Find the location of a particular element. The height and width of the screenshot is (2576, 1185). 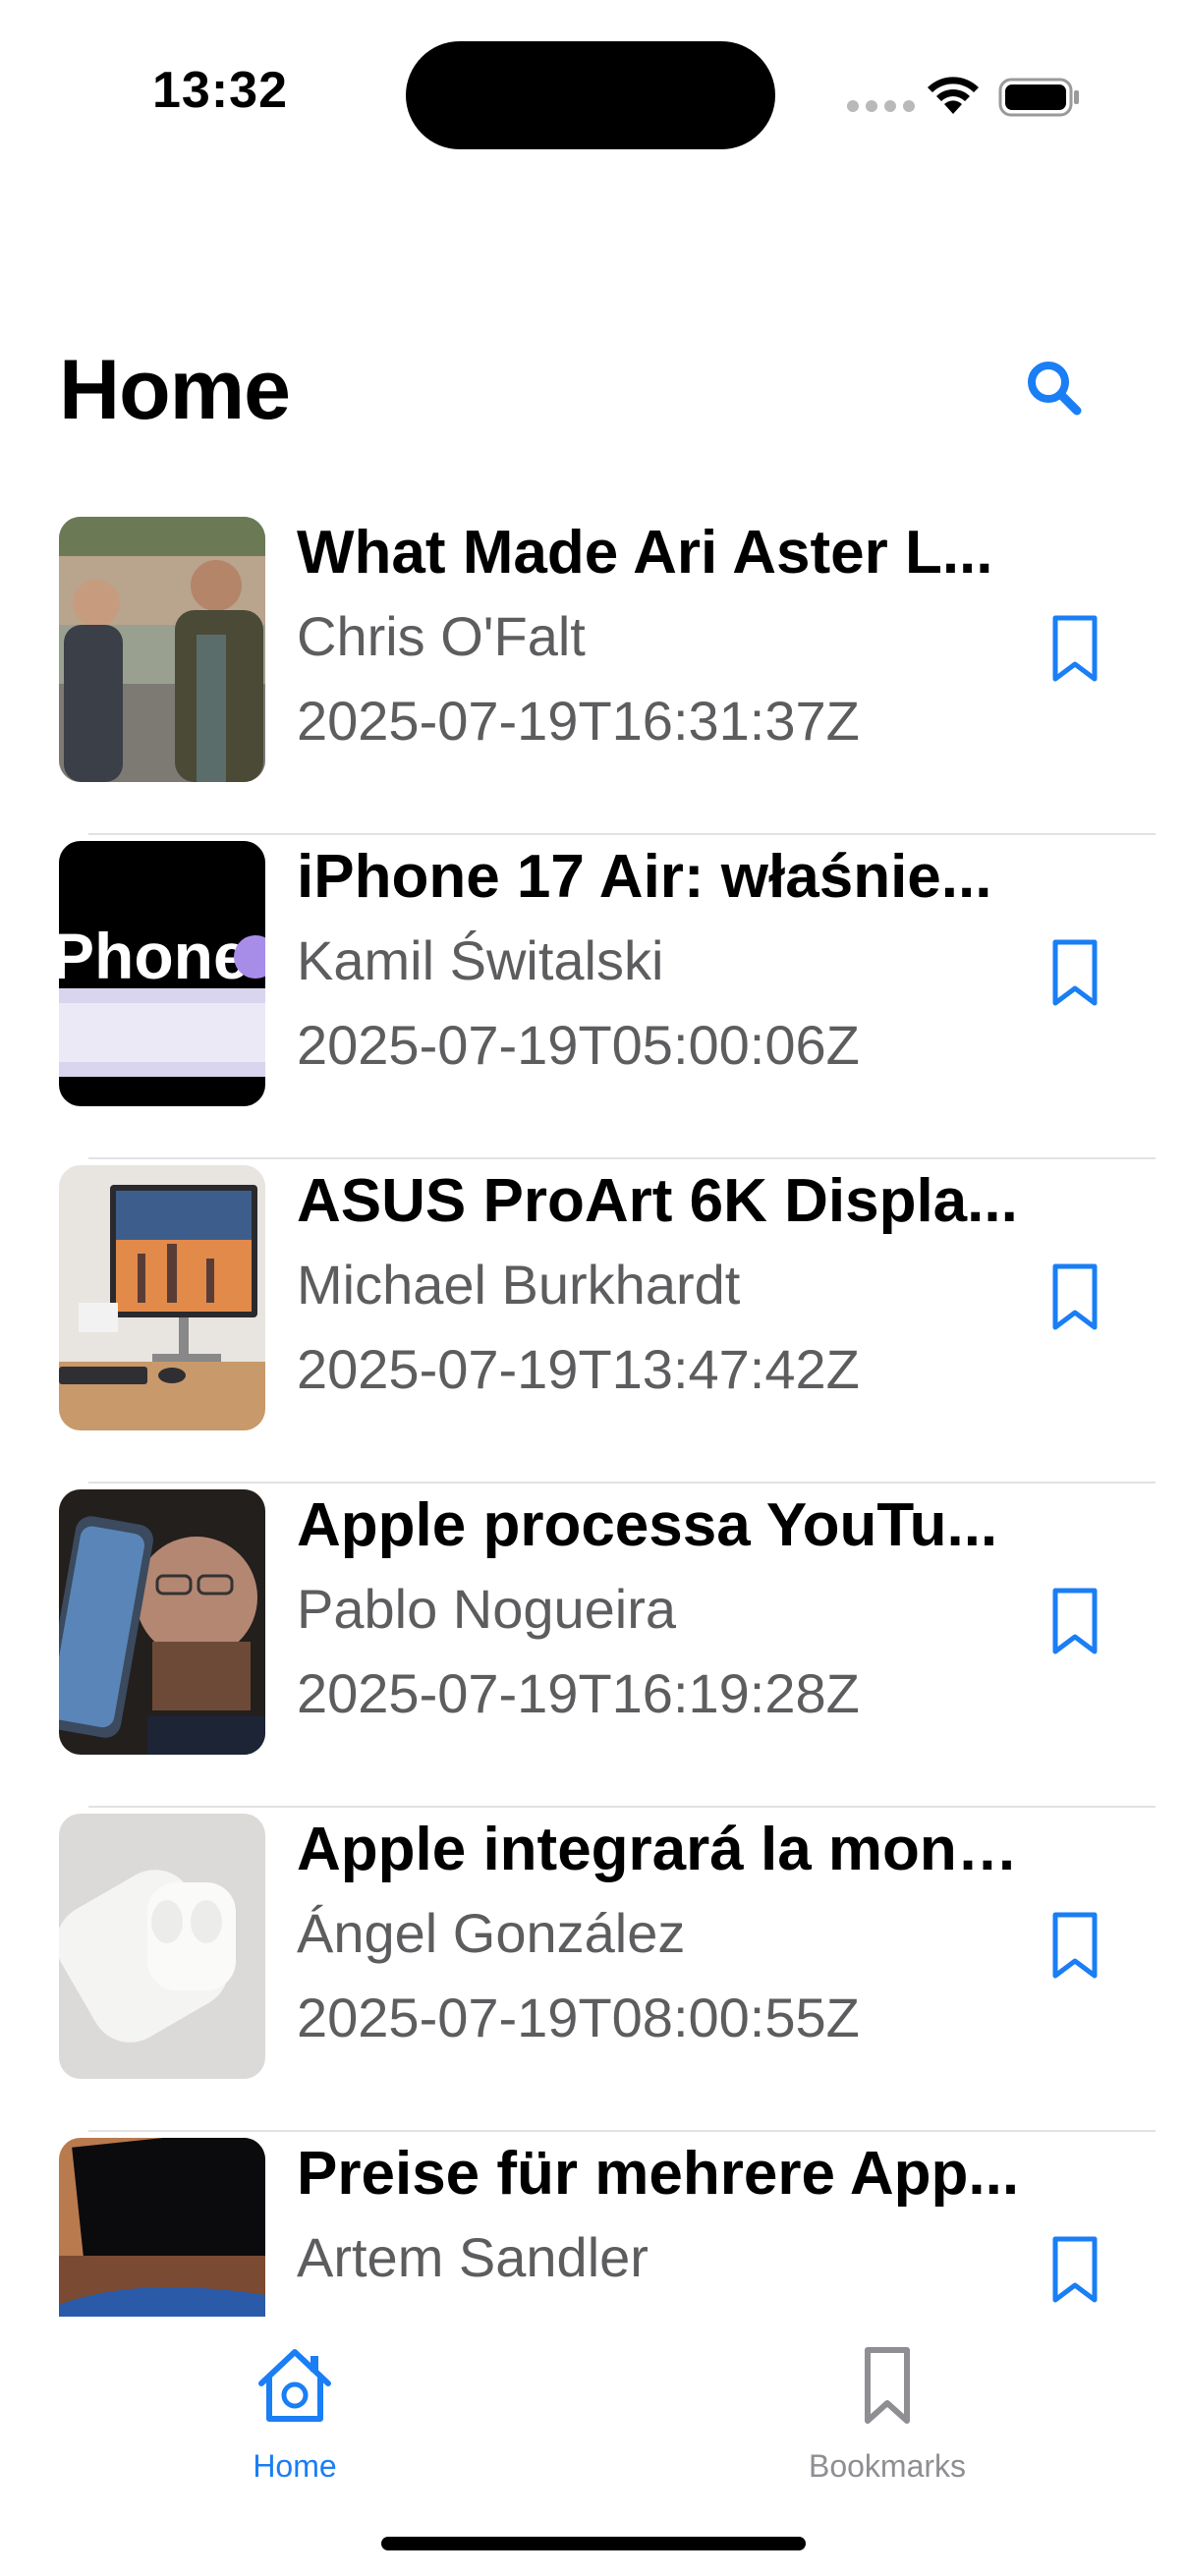

cellular-signal-icon is located at coordinates (881, 106).